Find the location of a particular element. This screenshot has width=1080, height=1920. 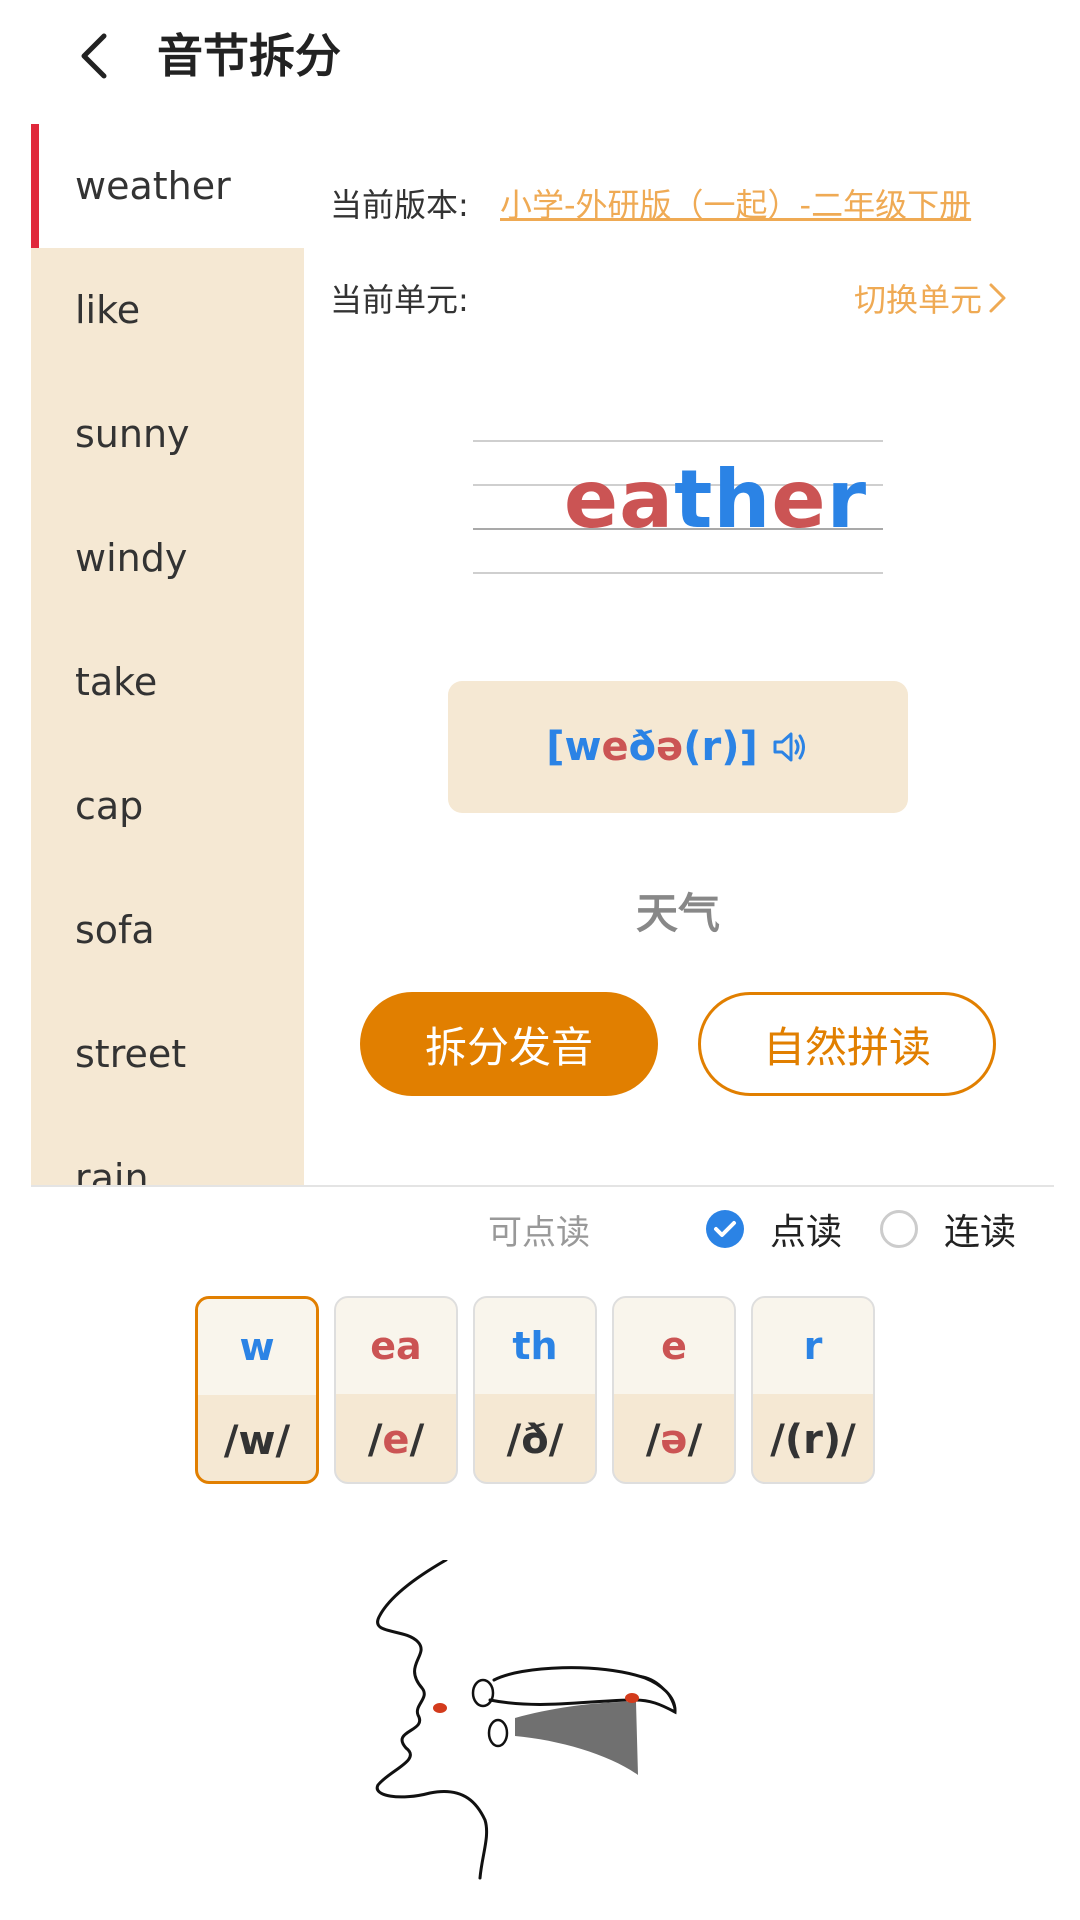

sidebar-item-take: take is located at coordinates (167, 682).